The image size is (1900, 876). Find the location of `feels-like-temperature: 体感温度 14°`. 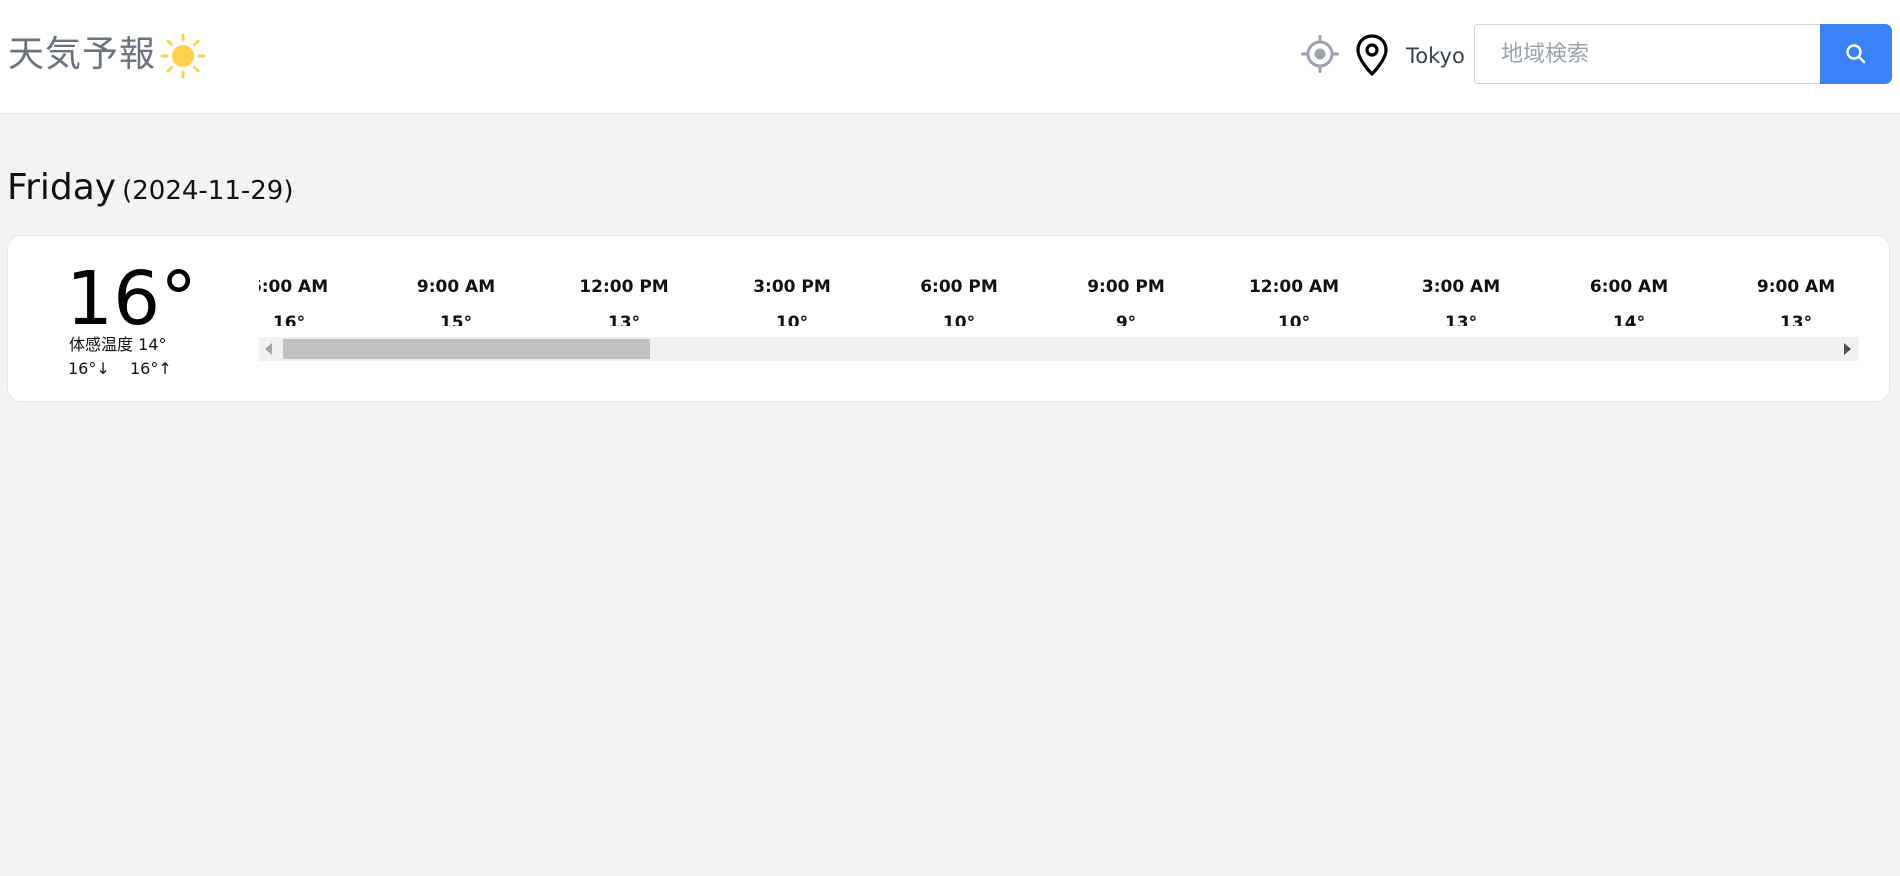

feels-like-temperature: 体感温度 14° is located at coordinates (118, 344).